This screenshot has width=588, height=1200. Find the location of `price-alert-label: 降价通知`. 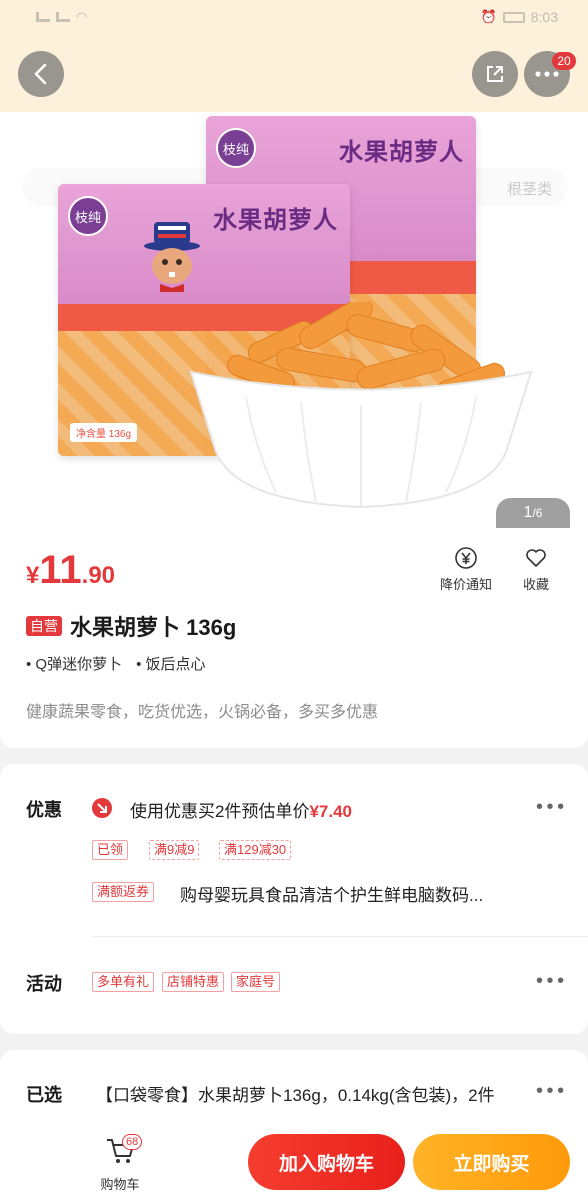

price-alert-label: 降价通知 is located at coordinates (465, 584).